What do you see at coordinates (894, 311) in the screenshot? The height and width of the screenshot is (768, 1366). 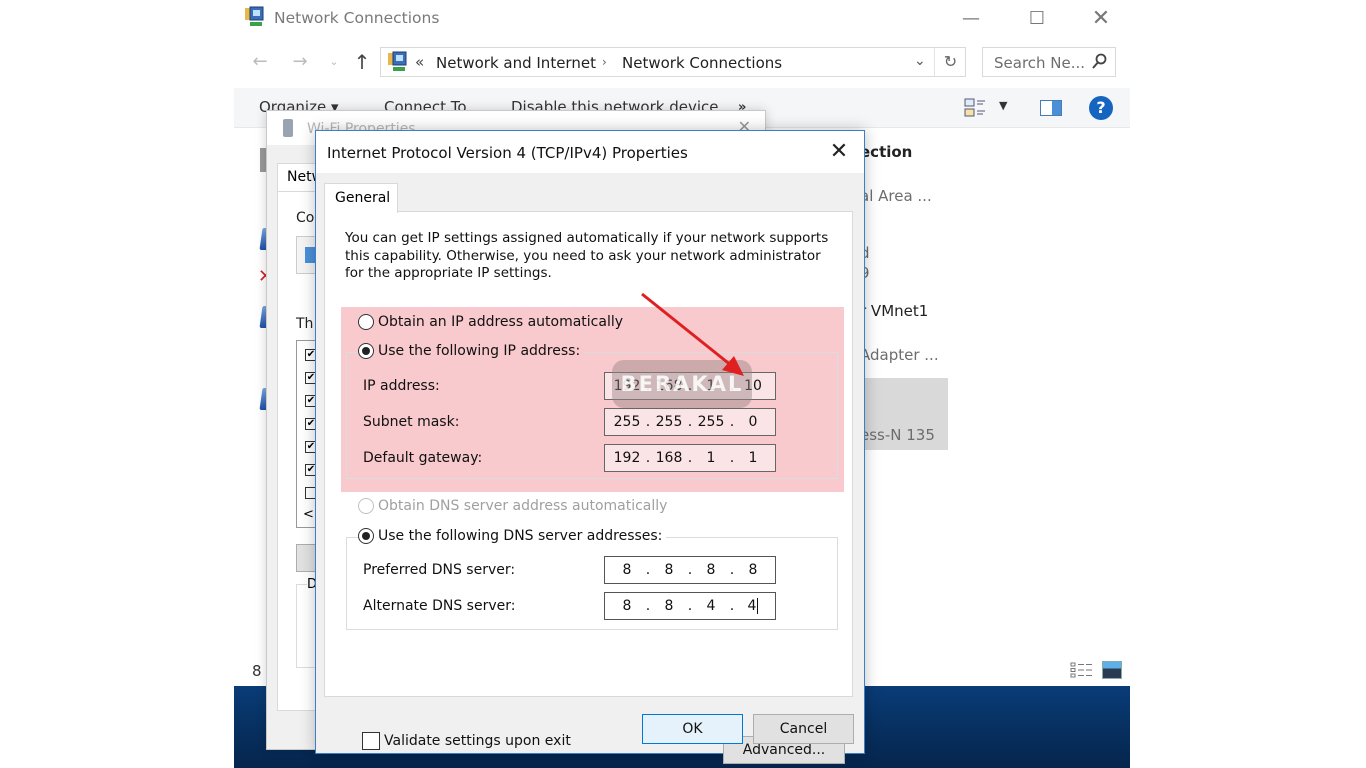 I see `connection-name-fragment: r VMnet1` at bounding box center [894, 311].